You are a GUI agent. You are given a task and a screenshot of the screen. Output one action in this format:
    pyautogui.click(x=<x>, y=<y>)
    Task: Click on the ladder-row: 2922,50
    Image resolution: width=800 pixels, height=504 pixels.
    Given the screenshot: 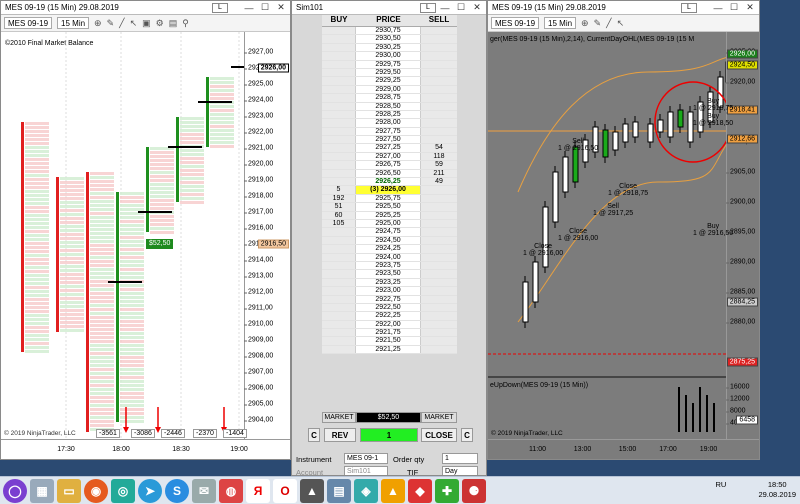 What is the action you would take?
    pyautogui.click(x=389, y=308)
    